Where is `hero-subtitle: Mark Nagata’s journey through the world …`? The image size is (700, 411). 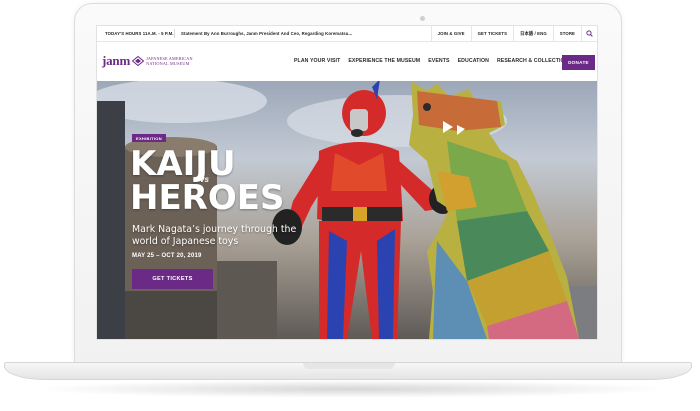 hero-subtitle: Mark Nagata’s journey through the world … is located at coordinates (214, 235).